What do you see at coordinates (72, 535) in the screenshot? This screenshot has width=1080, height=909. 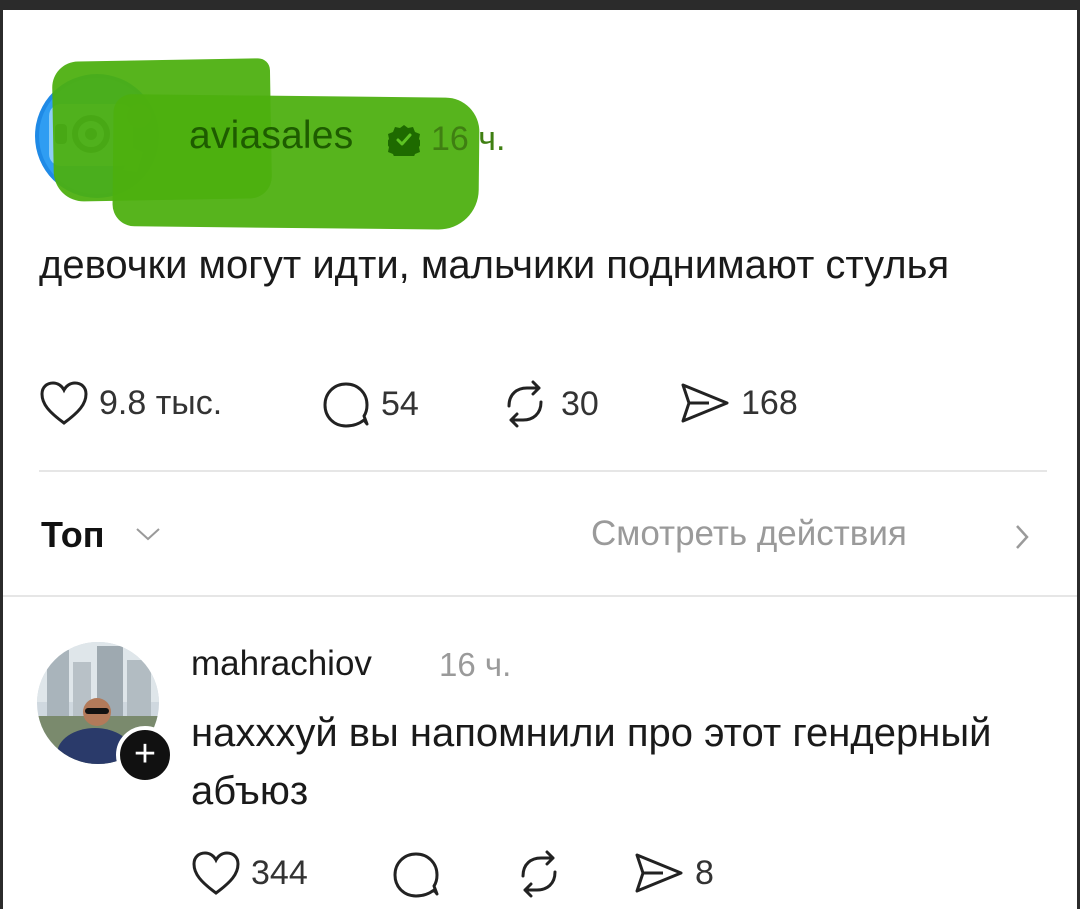 I see `sort-dropdown-label: Топ` at bounding box center [72, 535].